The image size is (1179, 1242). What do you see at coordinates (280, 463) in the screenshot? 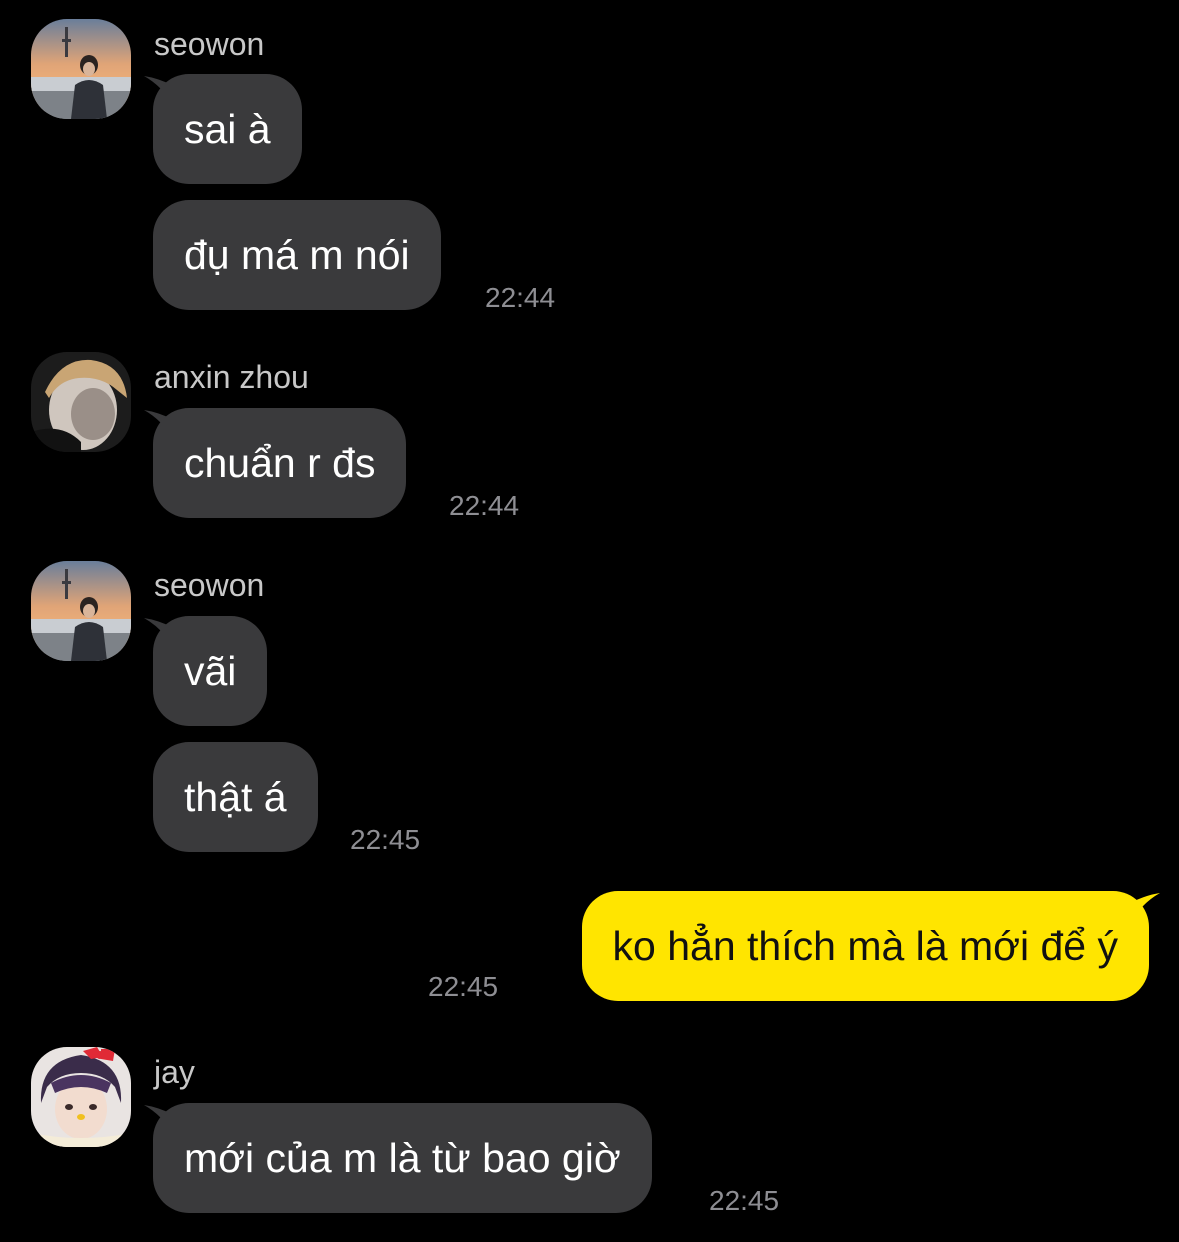
I see `message-bubble: chuẩn r đs` at bounding box center [280, 463].